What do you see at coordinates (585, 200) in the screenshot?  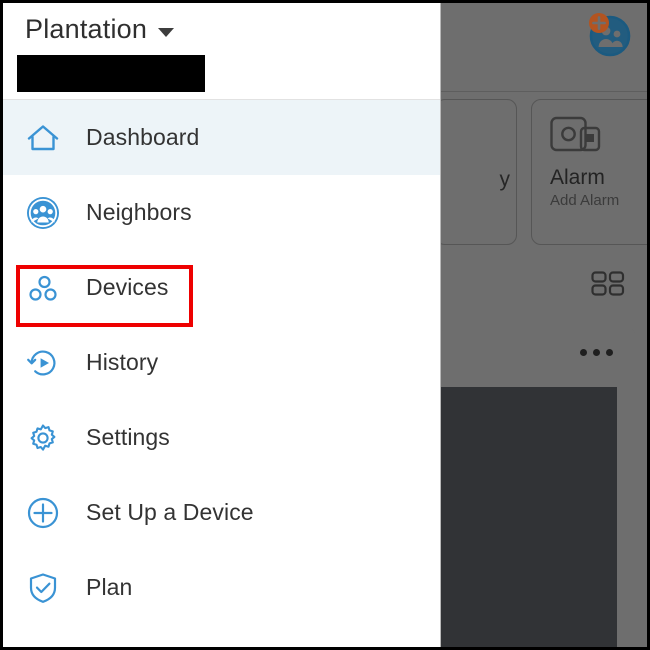 I see `alarm-card-subtitle: Add Alarm` at bounding box center [585, 200].